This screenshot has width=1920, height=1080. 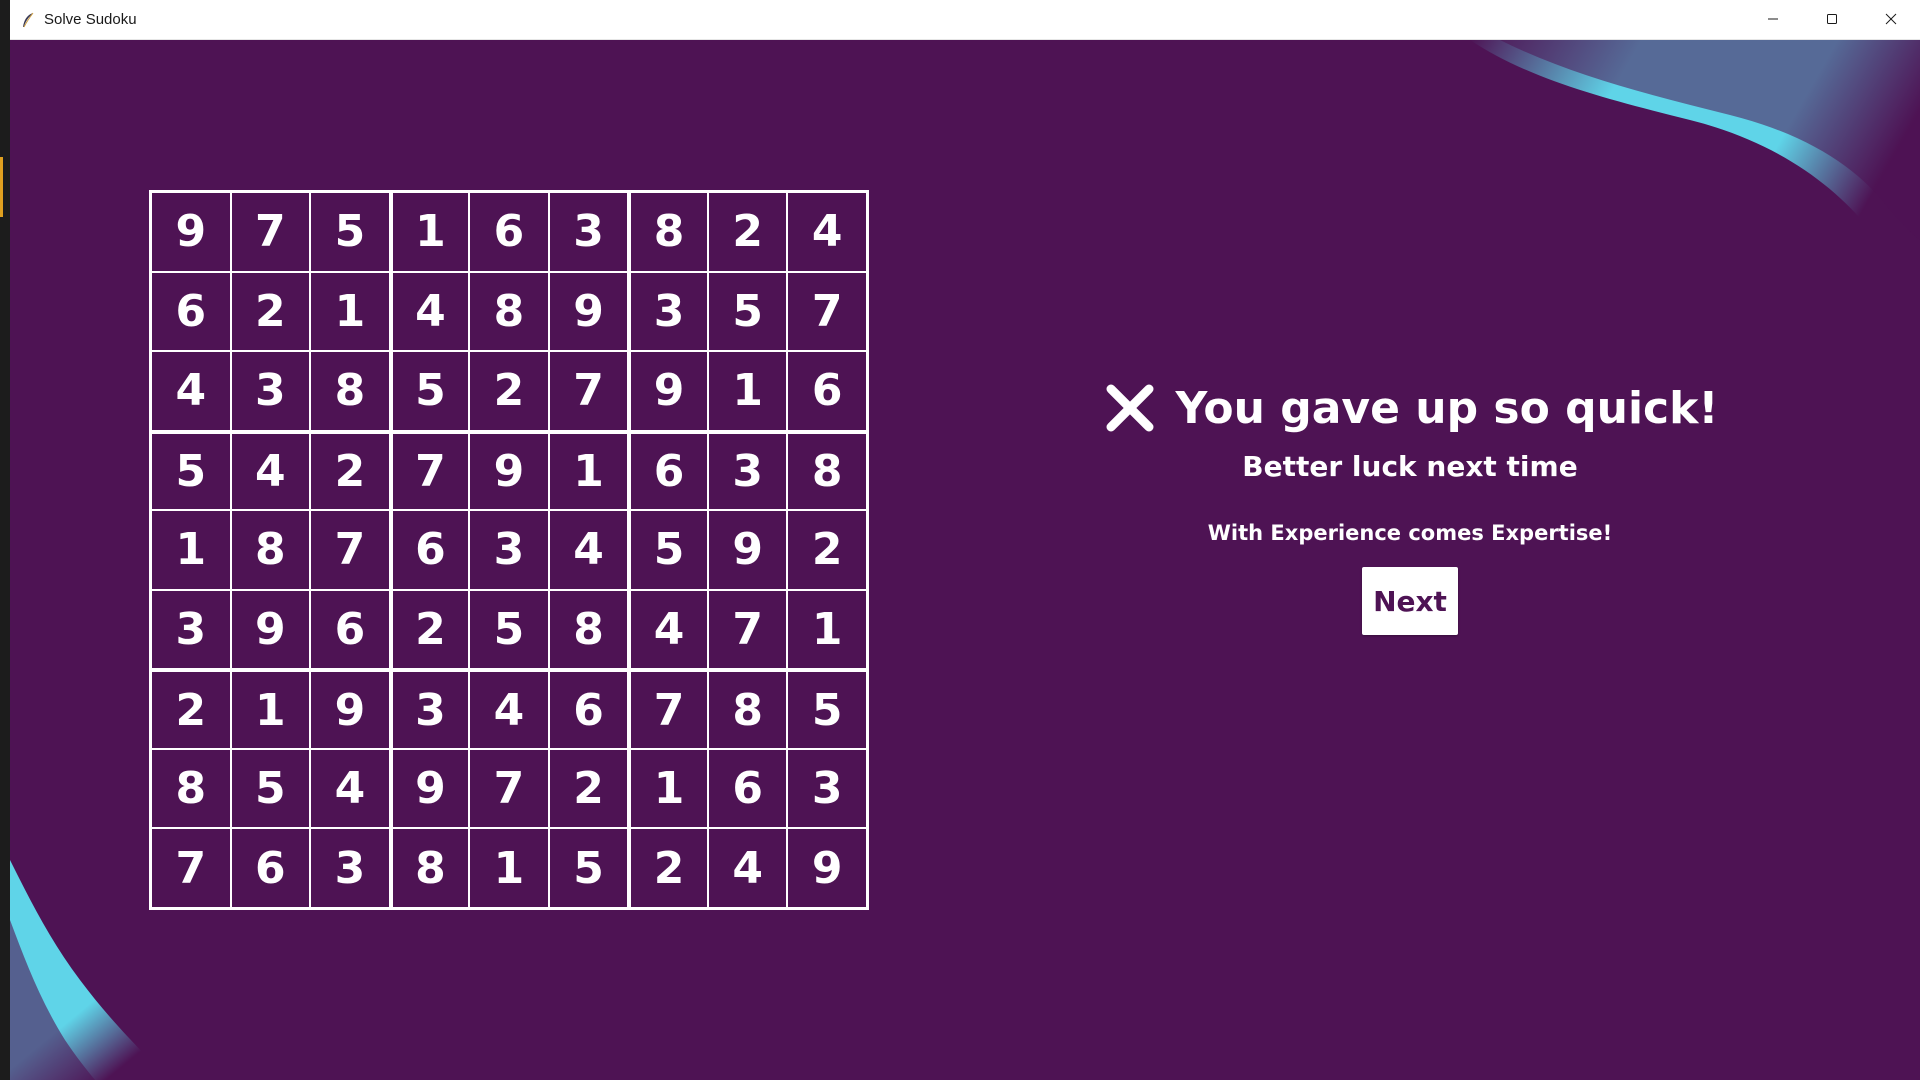 I want to click on close-button, so click(x=1890, y=19).